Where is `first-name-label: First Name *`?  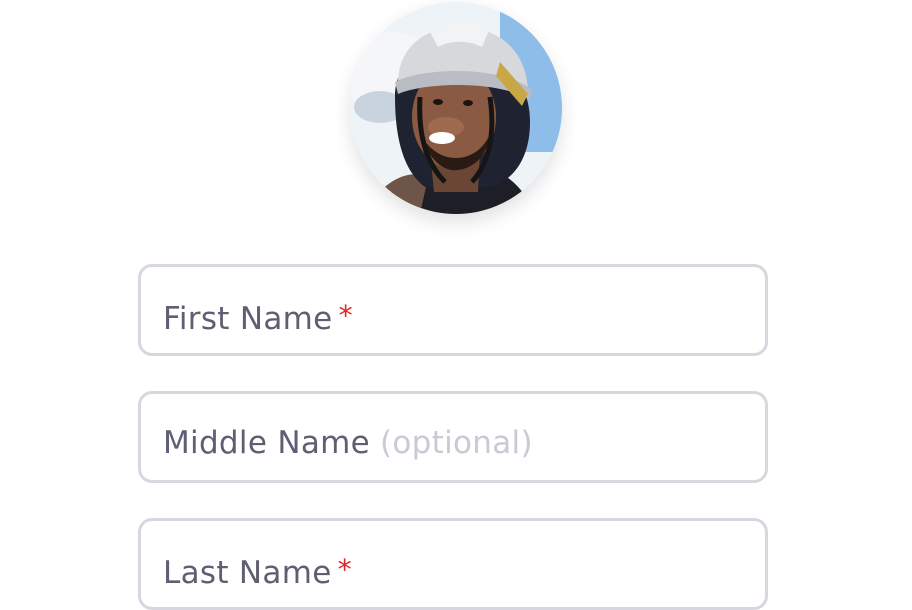
first-name-label: First Name * is located at coordinates (258, 317).